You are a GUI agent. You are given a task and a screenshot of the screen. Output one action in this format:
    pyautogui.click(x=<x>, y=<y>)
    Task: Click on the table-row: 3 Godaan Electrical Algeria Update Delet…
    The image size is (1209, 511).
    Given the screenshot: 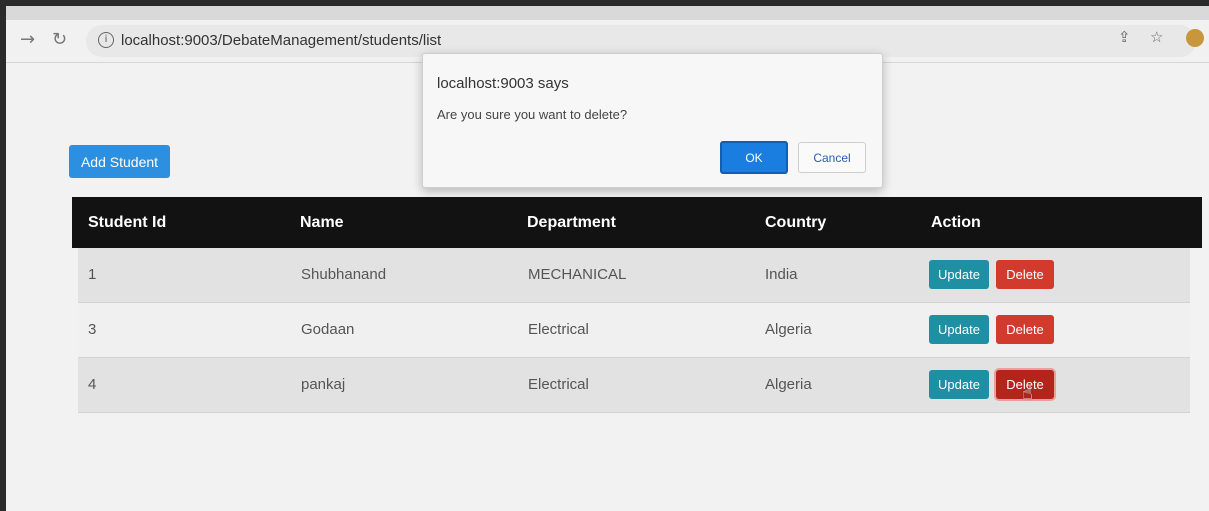 What is the action you would take?
    pyautogui.click(x=634, y=330)
    